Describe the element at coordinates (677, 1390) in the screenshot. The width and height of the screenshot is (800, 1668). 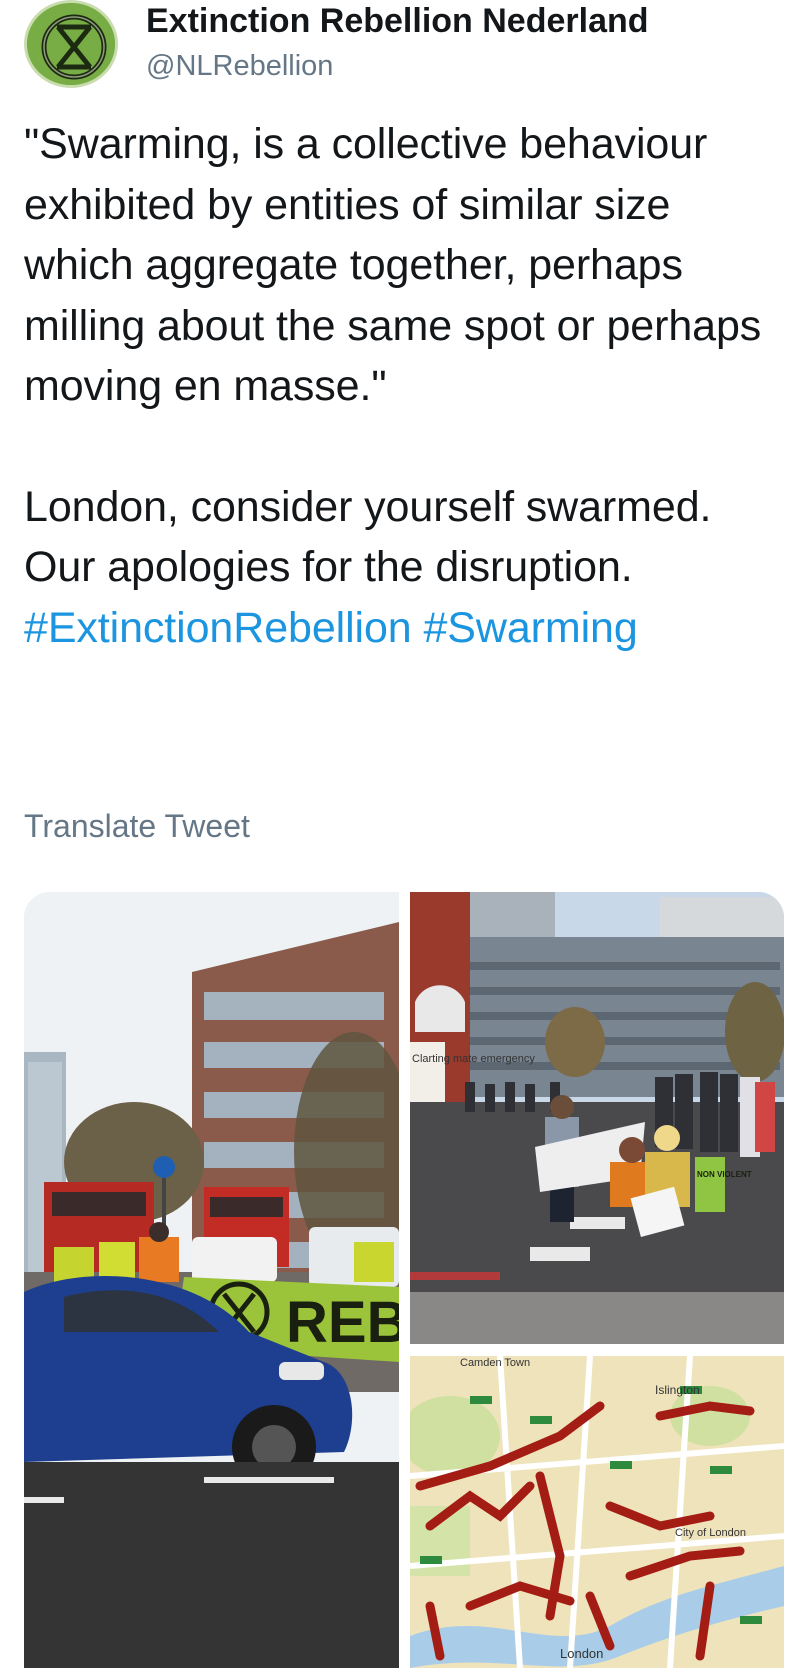
I see `map-label-islington: Islington` at that location.